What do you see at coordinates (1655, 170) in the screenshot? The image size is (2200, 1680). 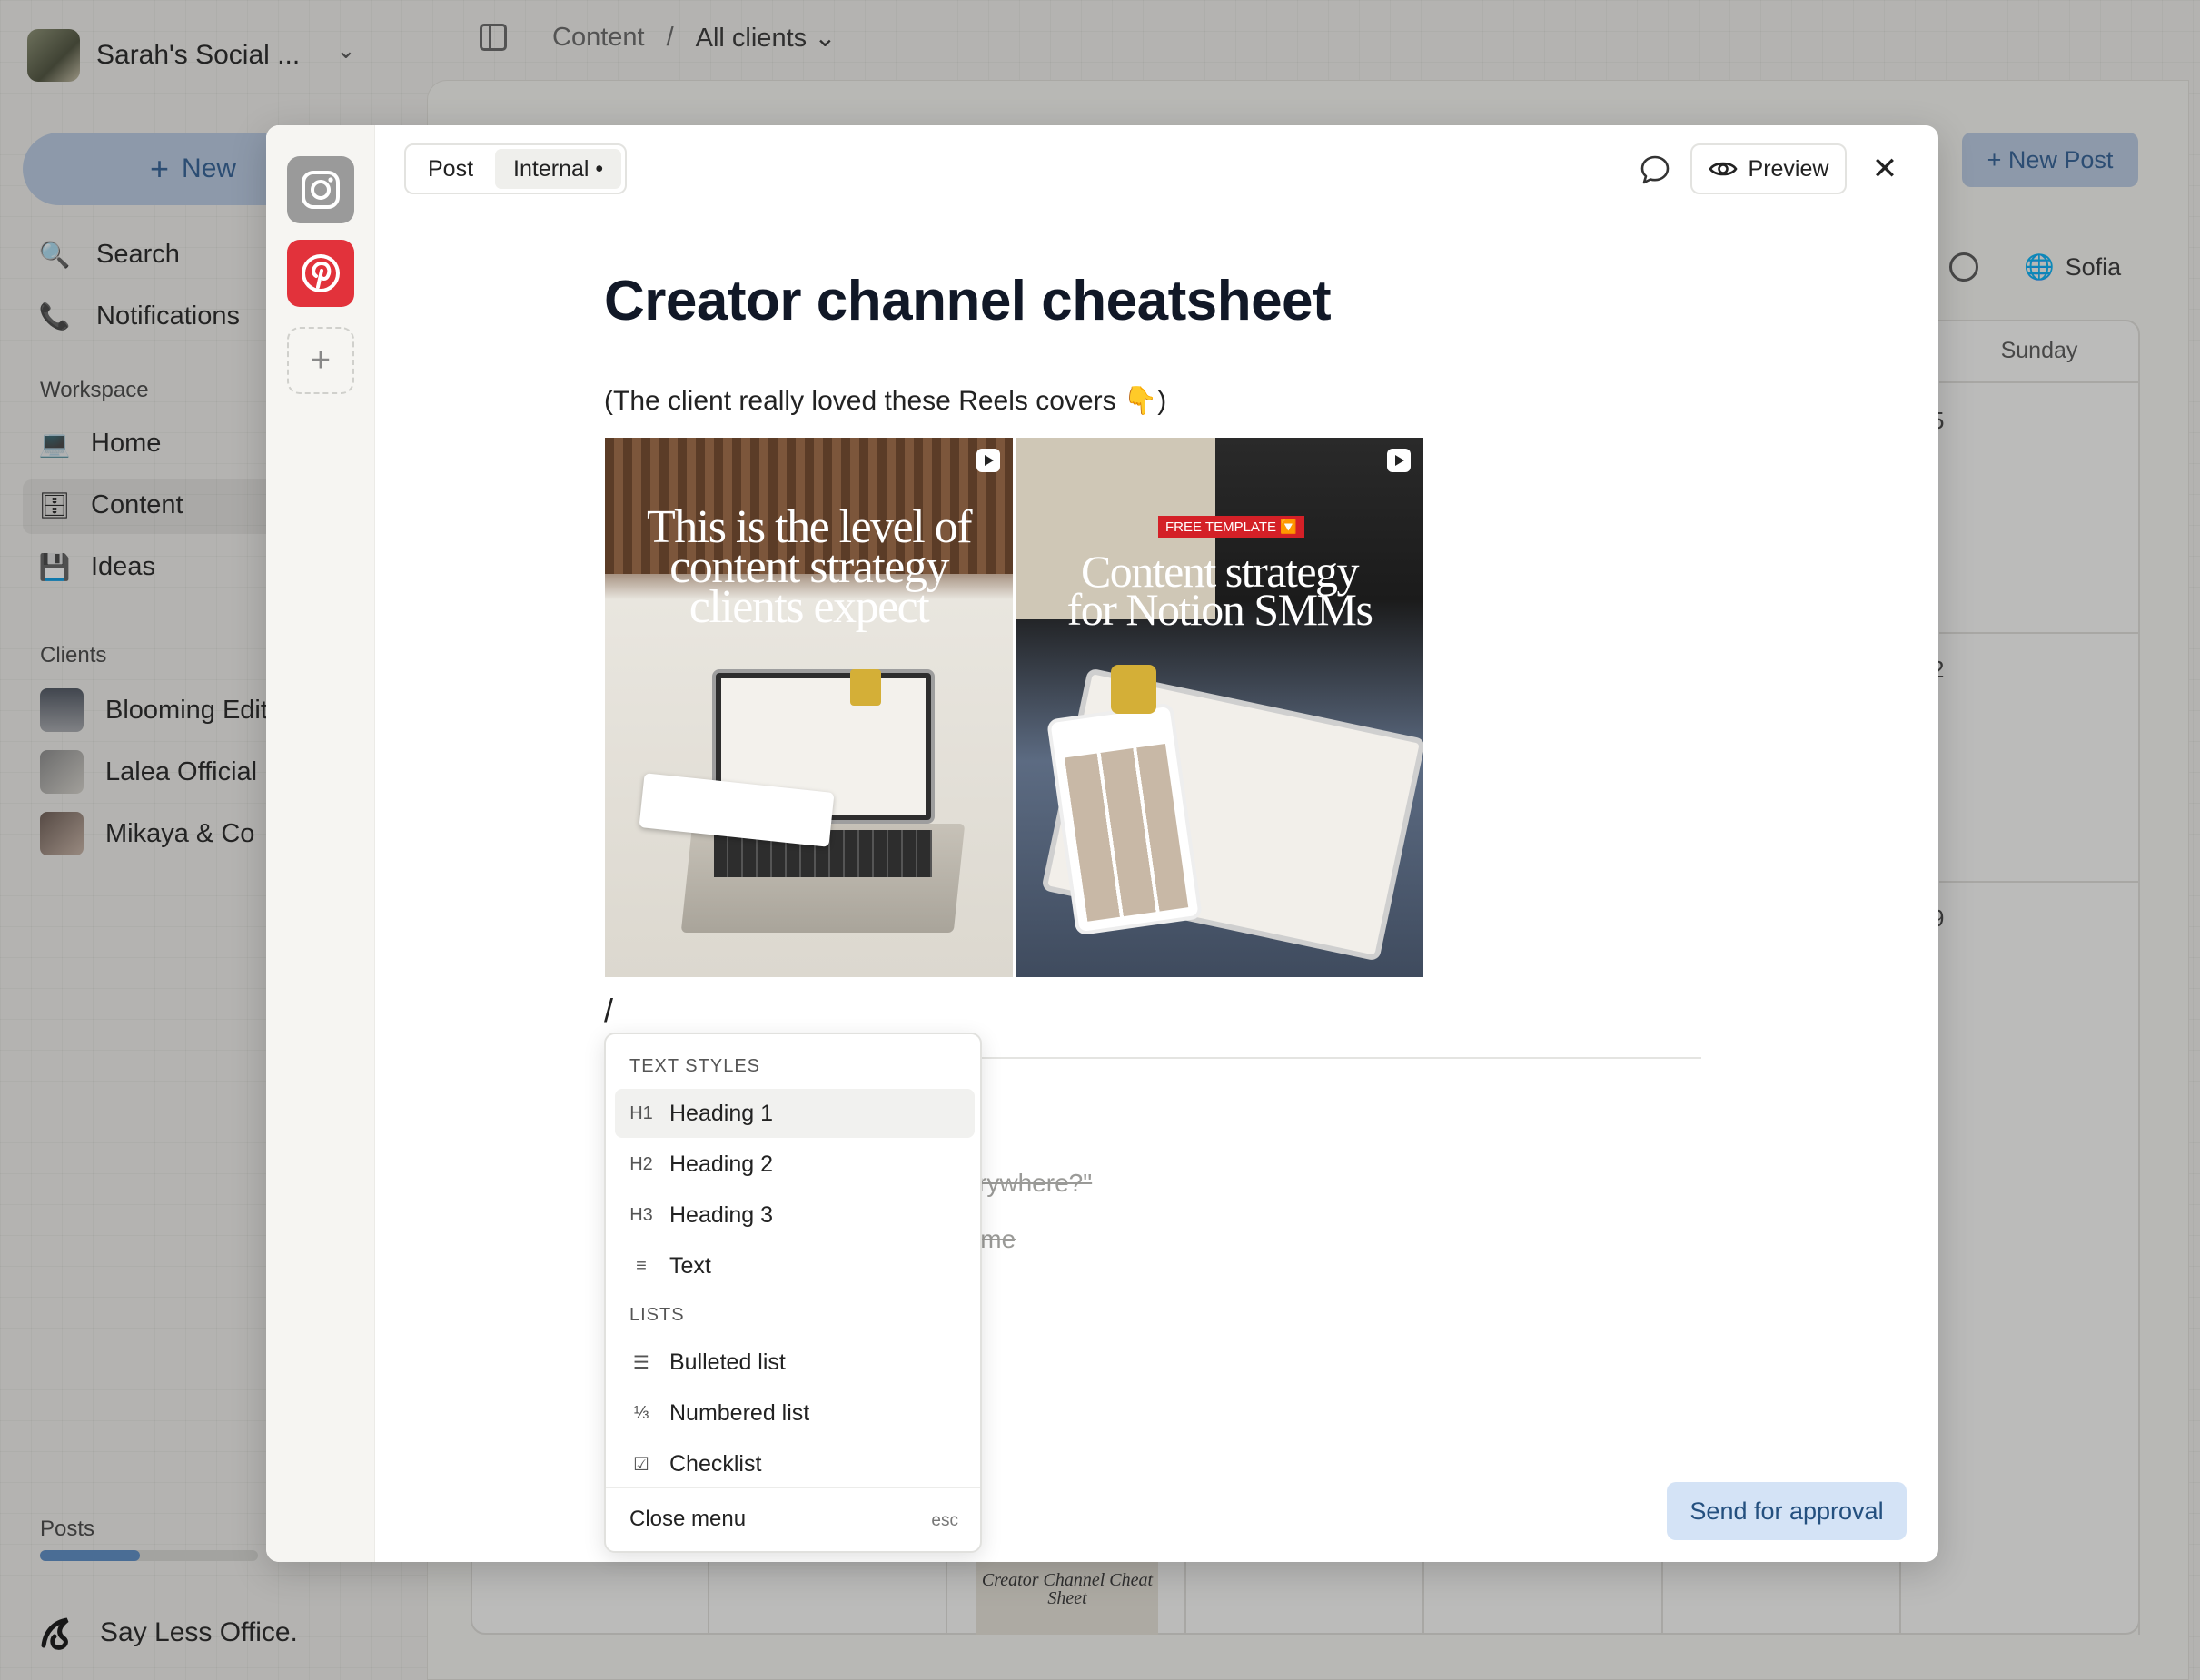 I see `comment-icon` at bounding box center [1655, 170].